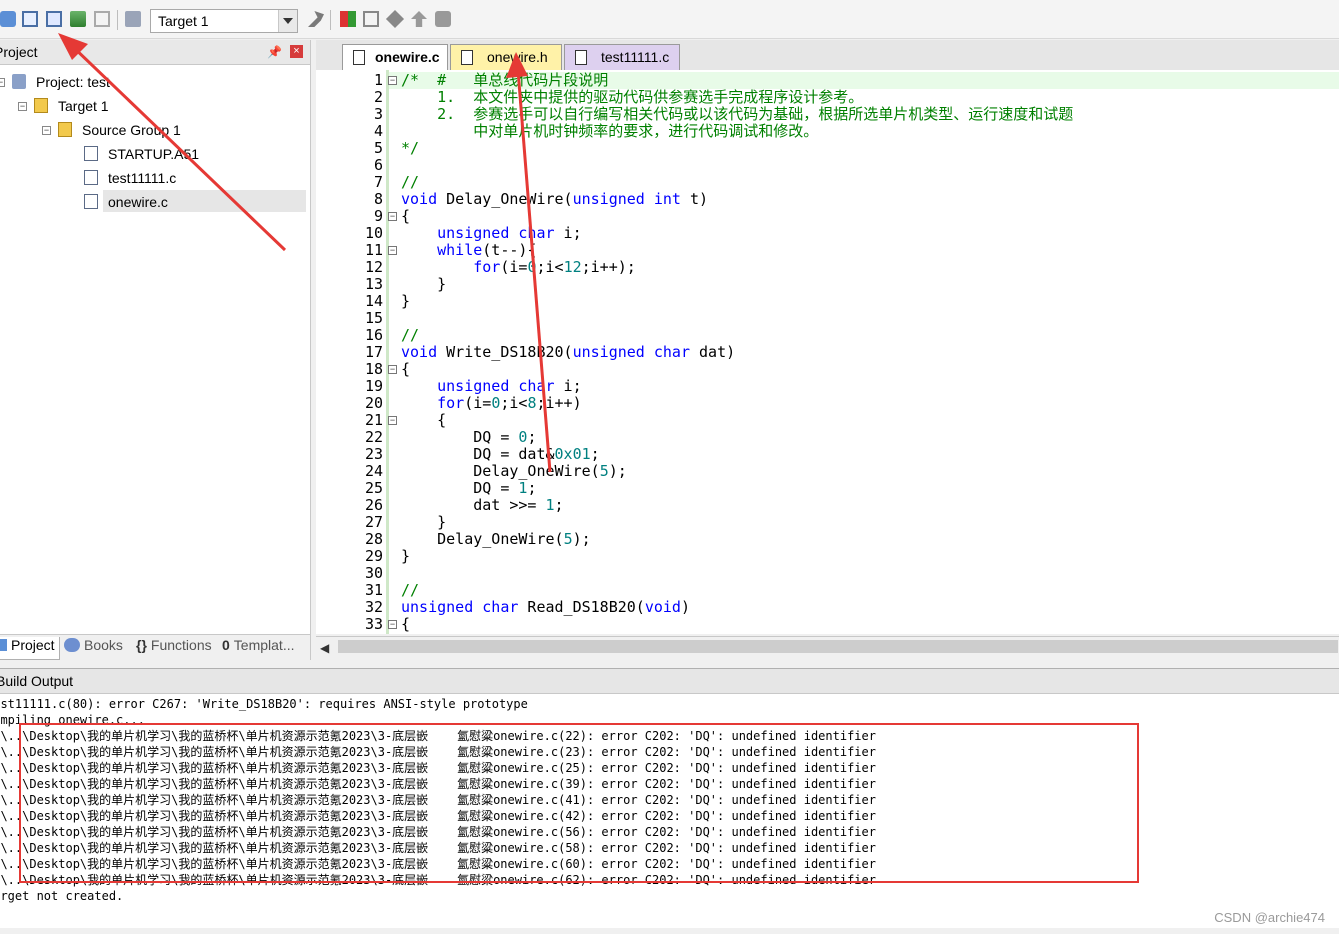 The height and width of the screenshot is (934, 1339). What do you see at coordinates (296, 51) in the screenshot?
I see `close-icon: ×` at bounding box center [296, 51].